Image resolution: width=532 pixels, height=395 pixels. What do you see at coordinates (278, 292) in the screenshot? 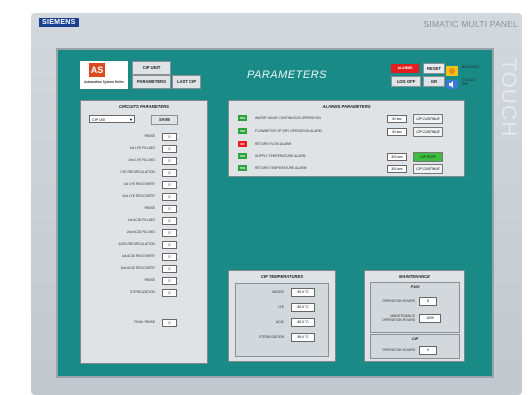
I see `temp-label: WATER` at bounding box center [278, 292].